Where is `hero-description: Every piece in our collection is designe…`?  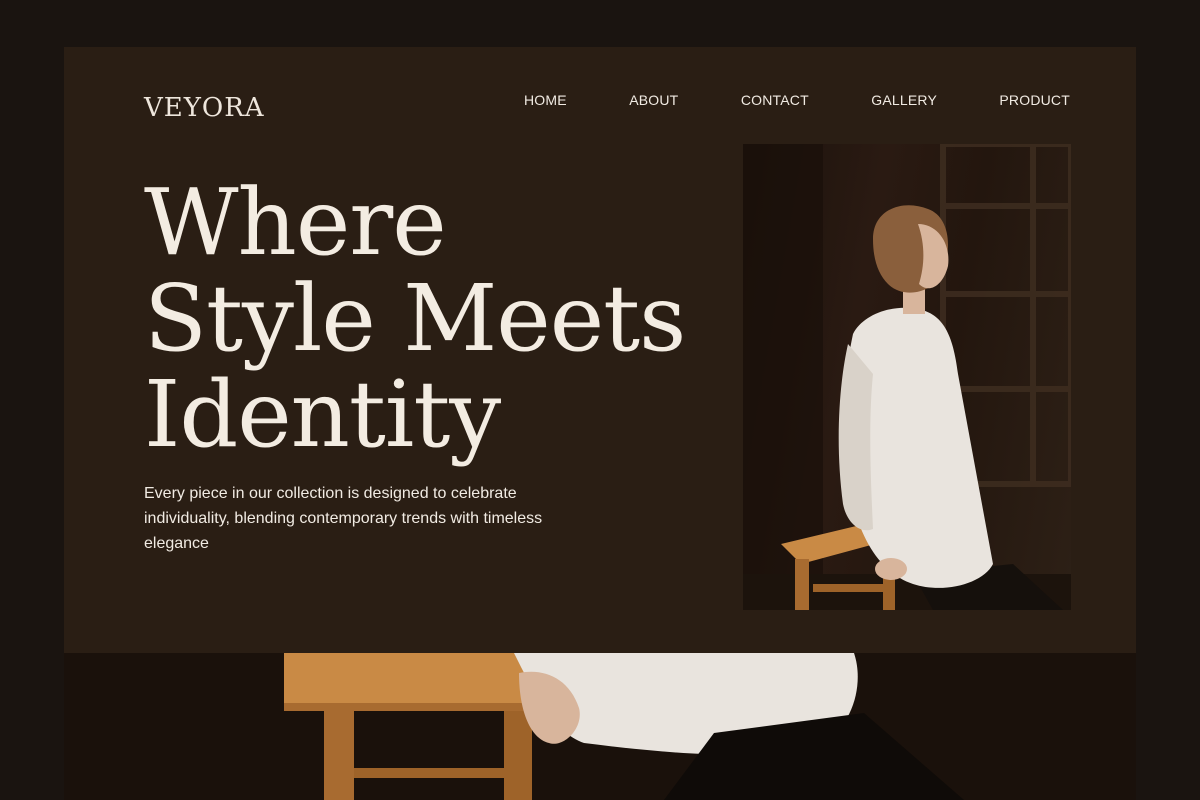 hero-description: Every piece in our collection is designe… is located at coordinates (343, 518).